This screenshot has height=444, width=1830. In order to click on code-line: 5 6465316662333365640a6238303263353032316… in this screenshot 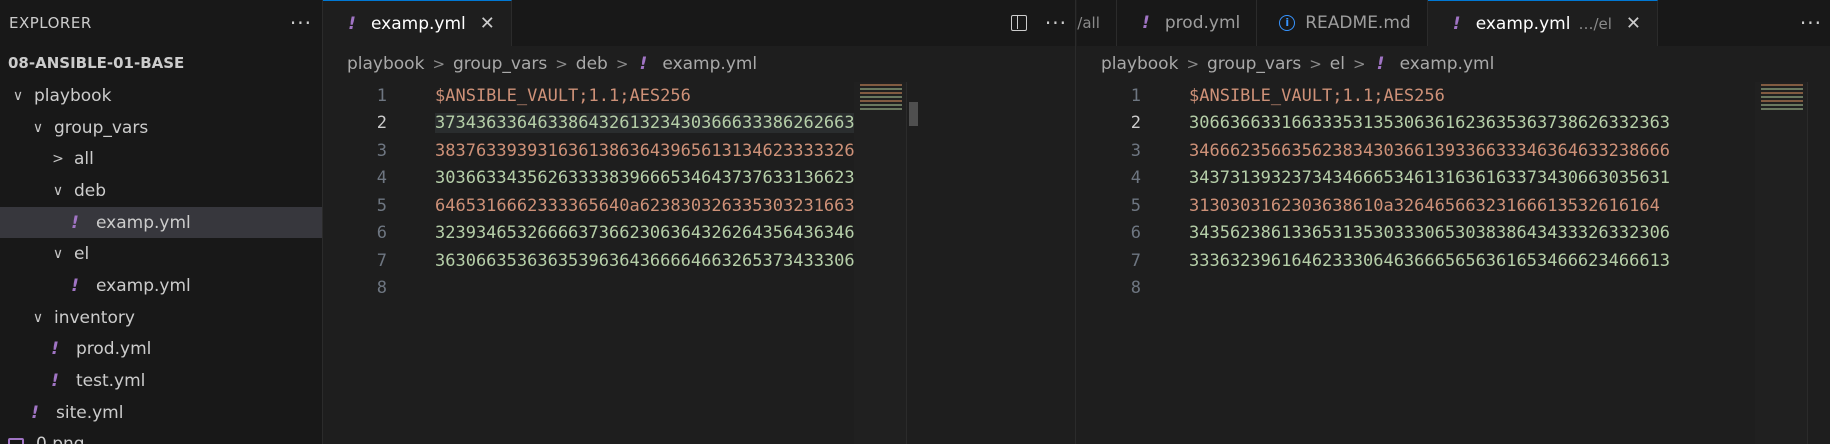, I will do `click(699, 206)`.